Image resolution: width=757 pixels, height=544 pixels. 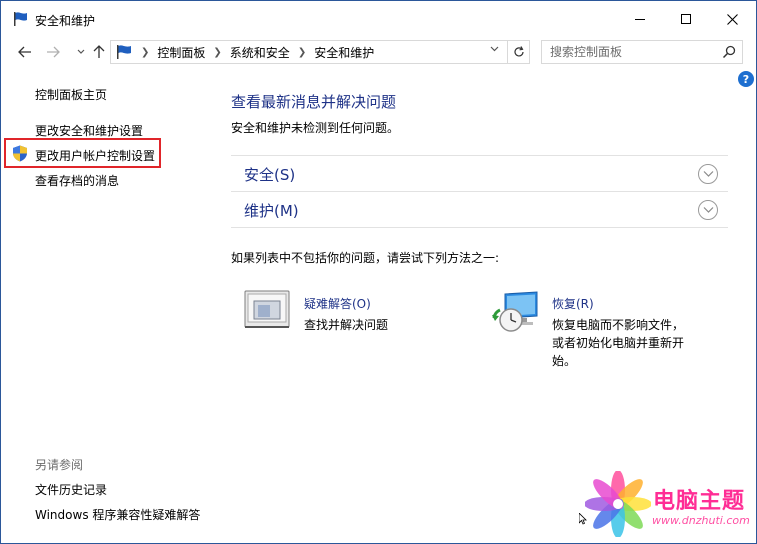 I want to click on help-icon: ?, so click(x=746, y=79).